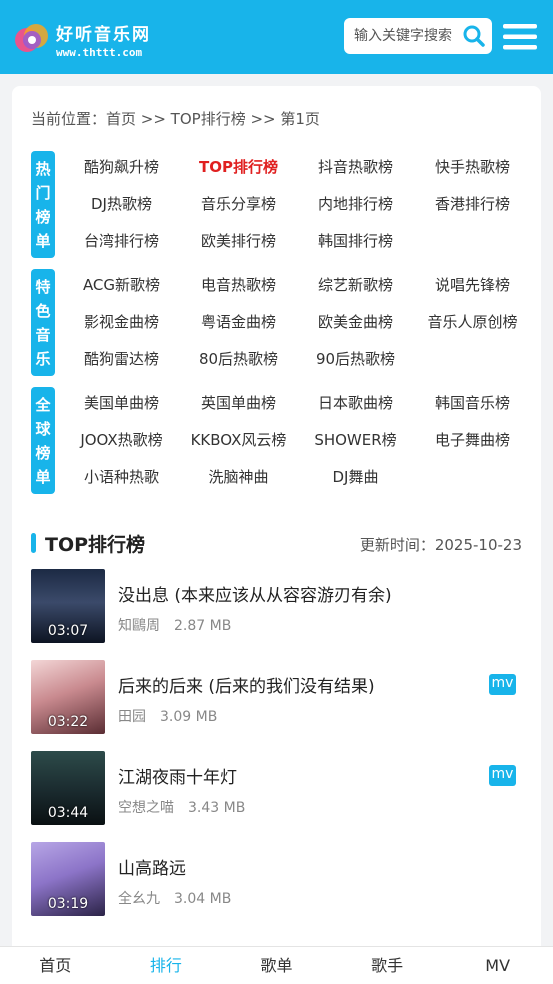 The width and height of the screenshot is (553, 984). I want to click on category-item: KKBOX风云榜, so click(238, 440).